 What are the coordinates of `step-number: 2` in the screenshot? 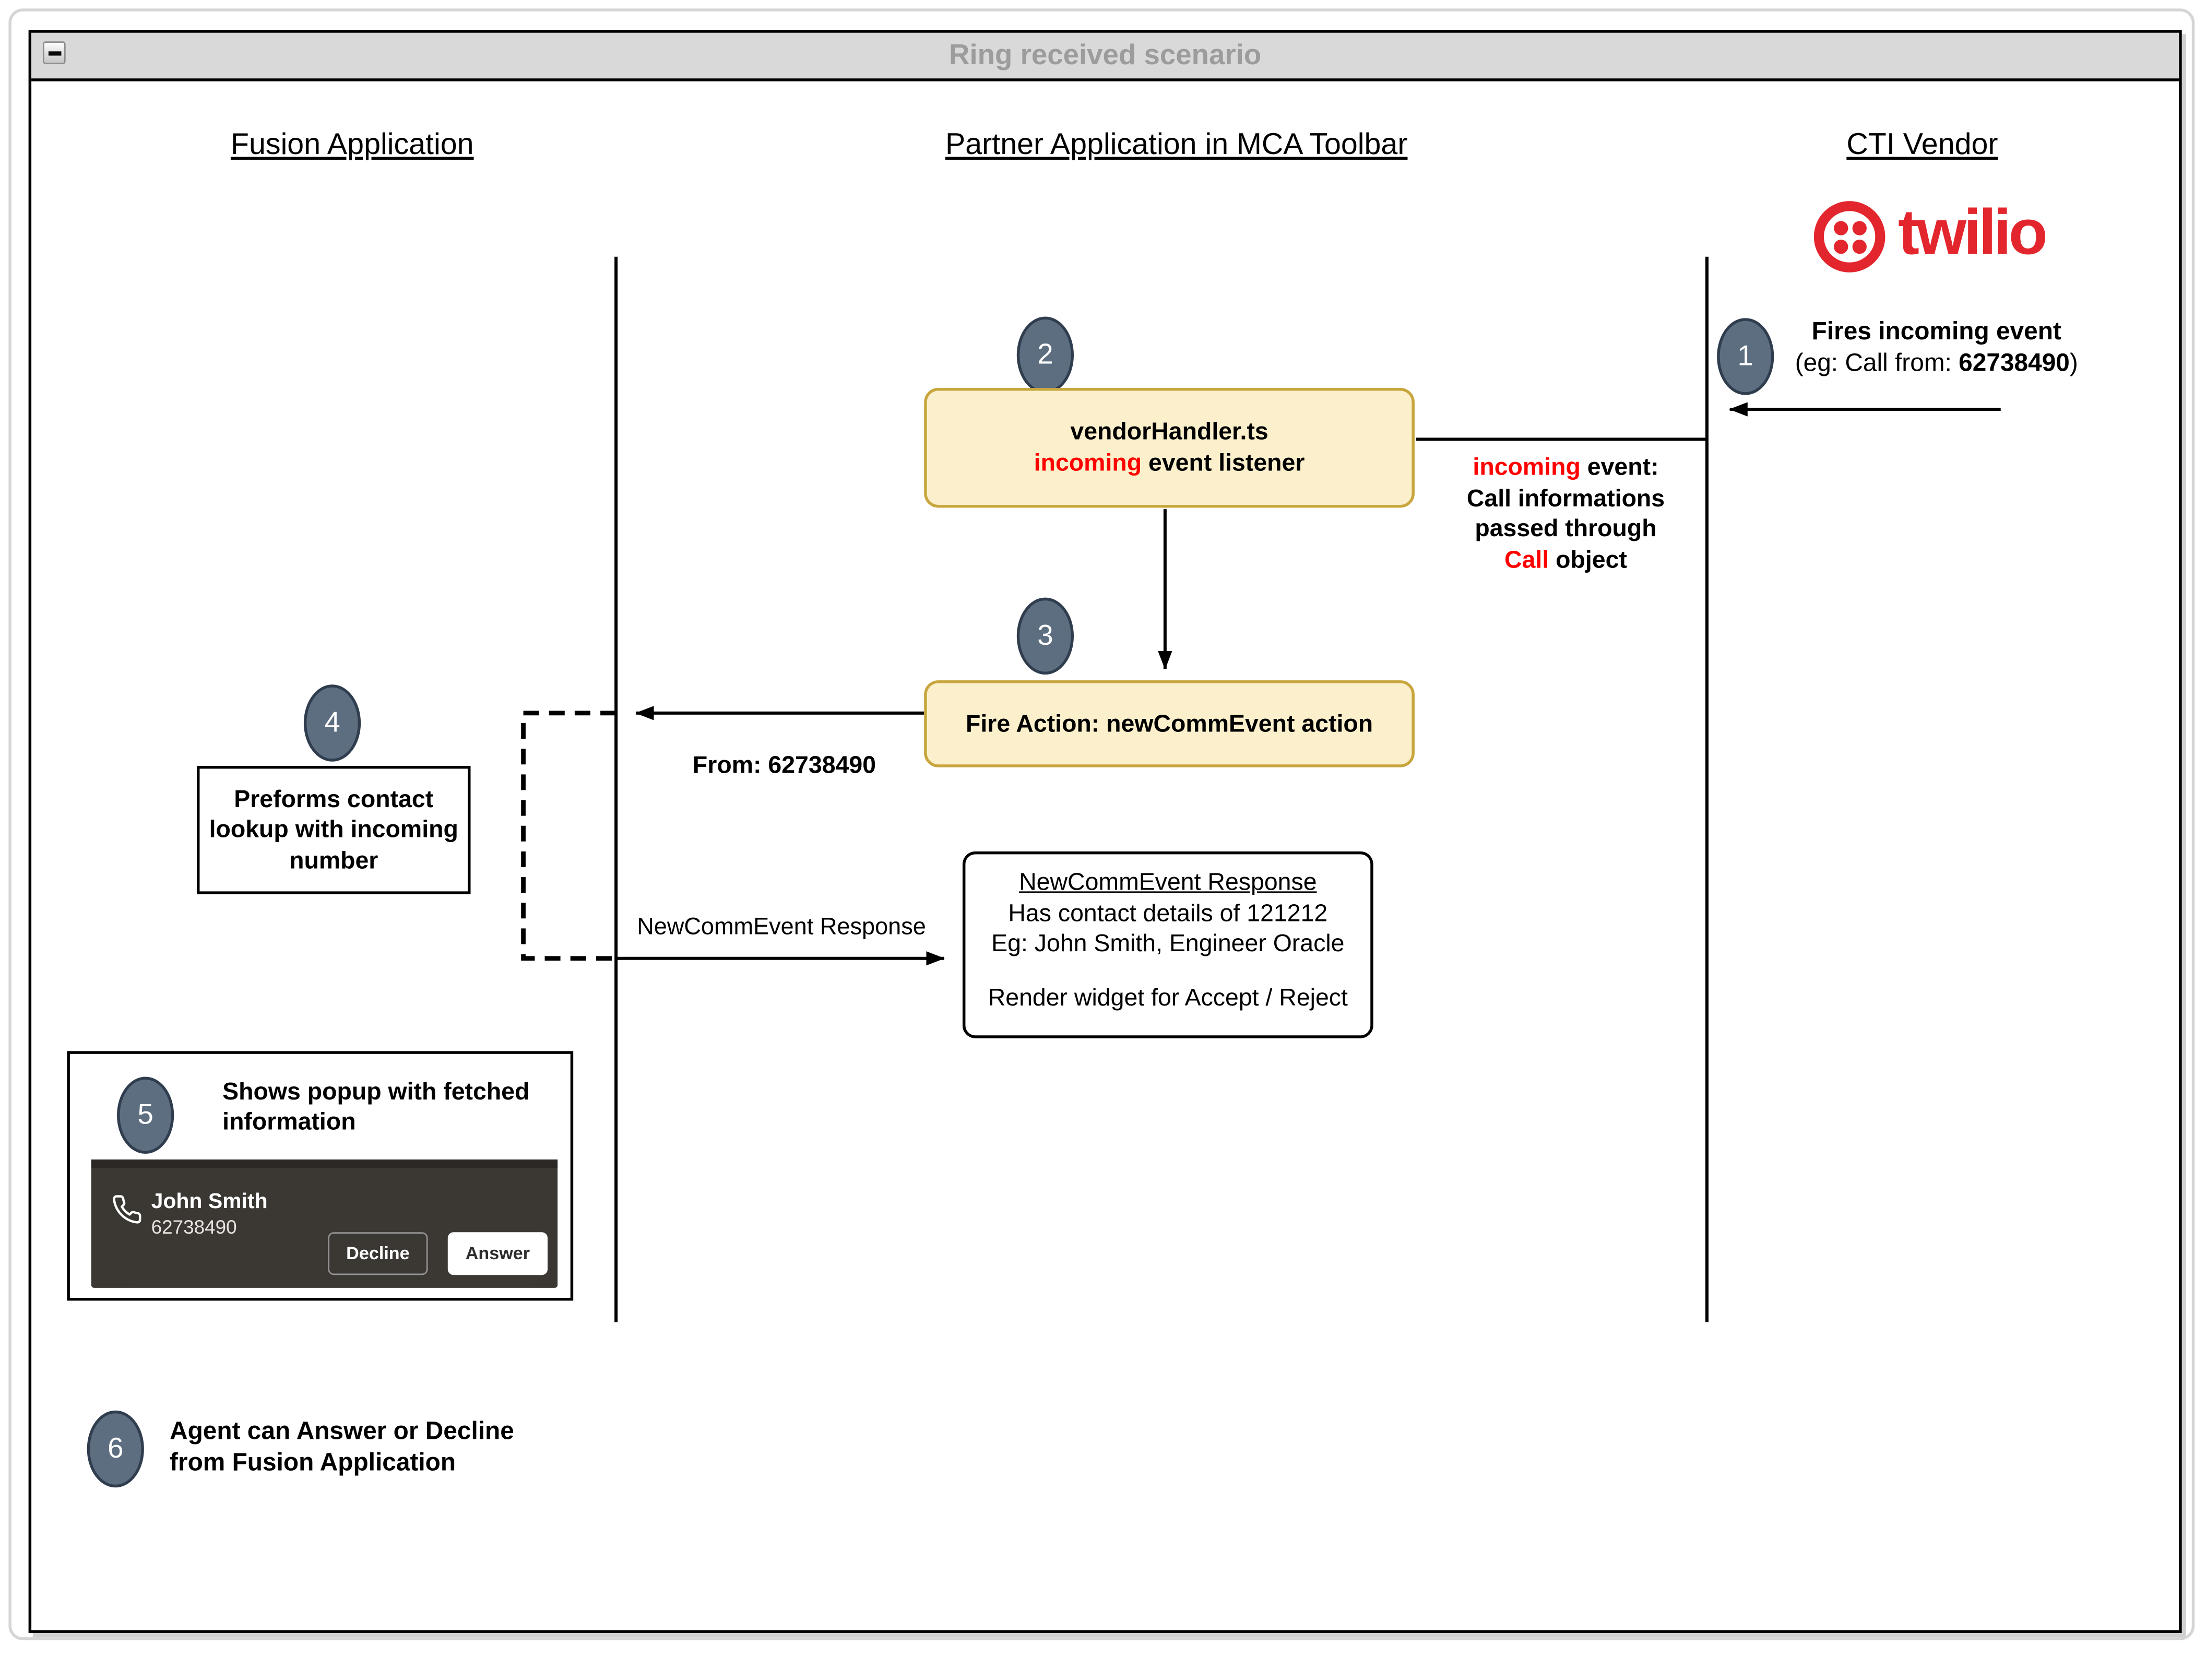 It's located at (1045, 354).